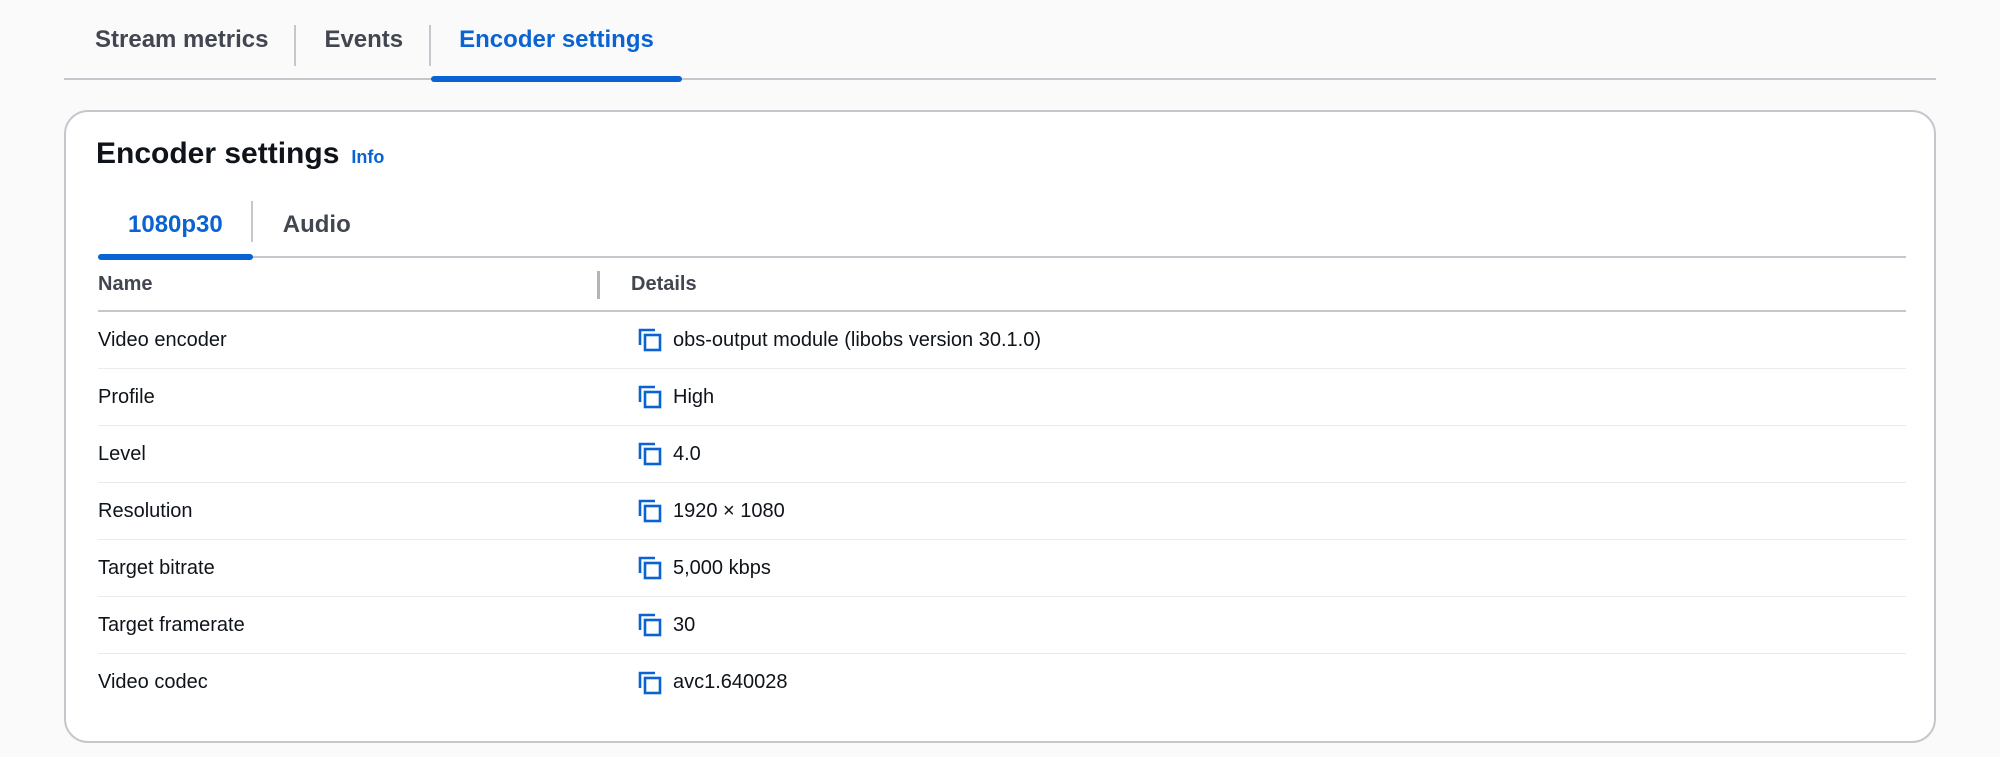 The width and height of the screenshot is (2000, 757). Describe the element at coordinates (722, 567) in the screenshot. I see `row-value: 5,000 kbps` at that location.